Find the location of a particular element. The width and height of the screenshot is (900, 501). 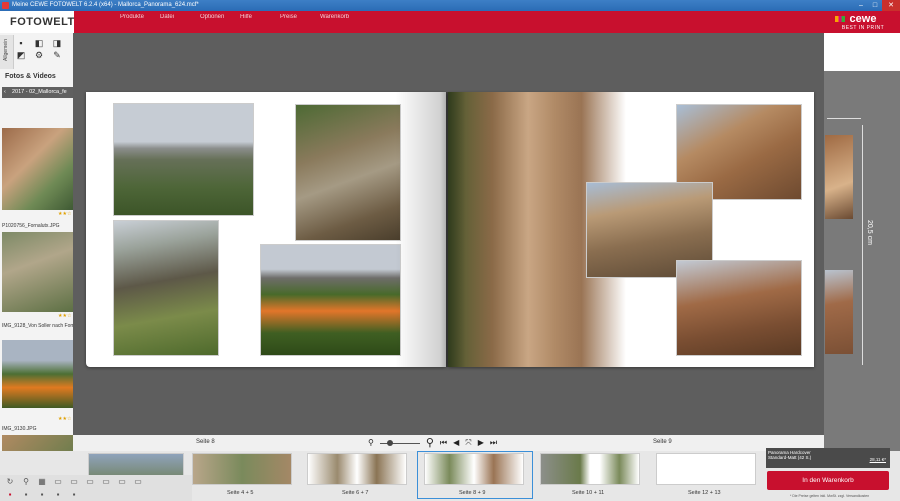

tool-icons: ▪ ◧ ◨ ◩ ⚙ ✎ is located at coordinates (44, 49).